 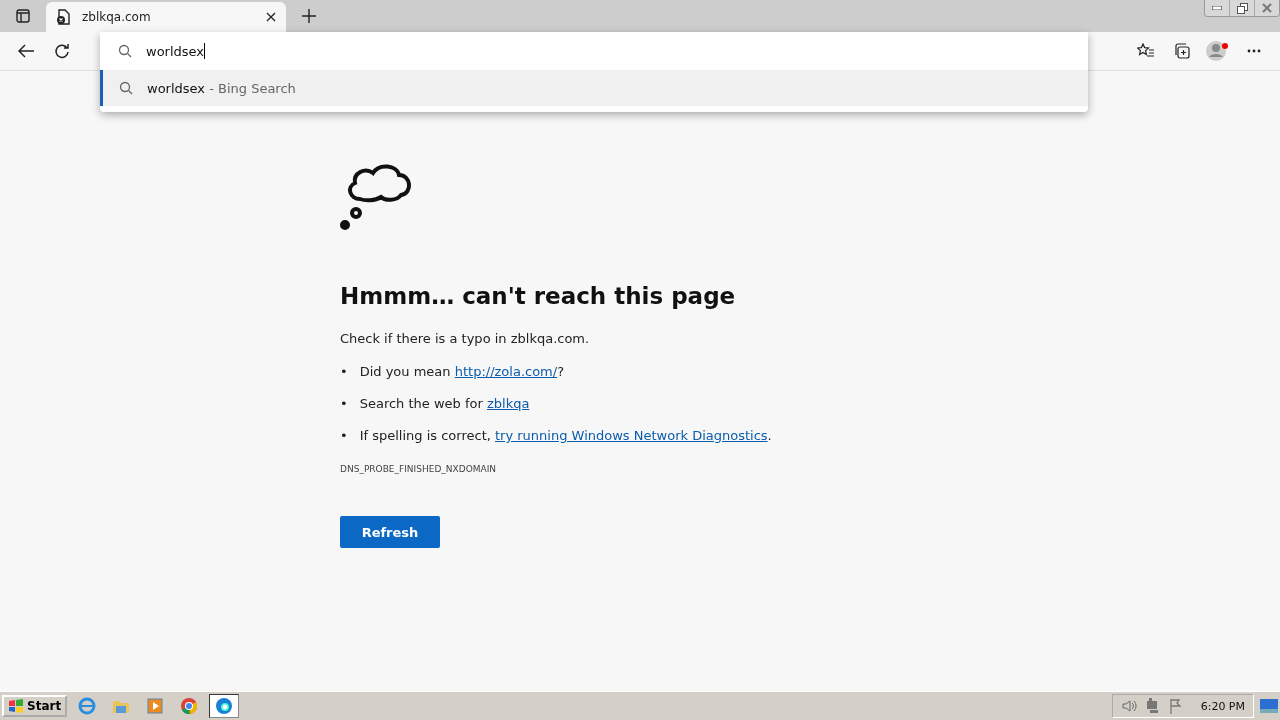 I want to click on show-desktop-icon, so click(x=1269, y=706).